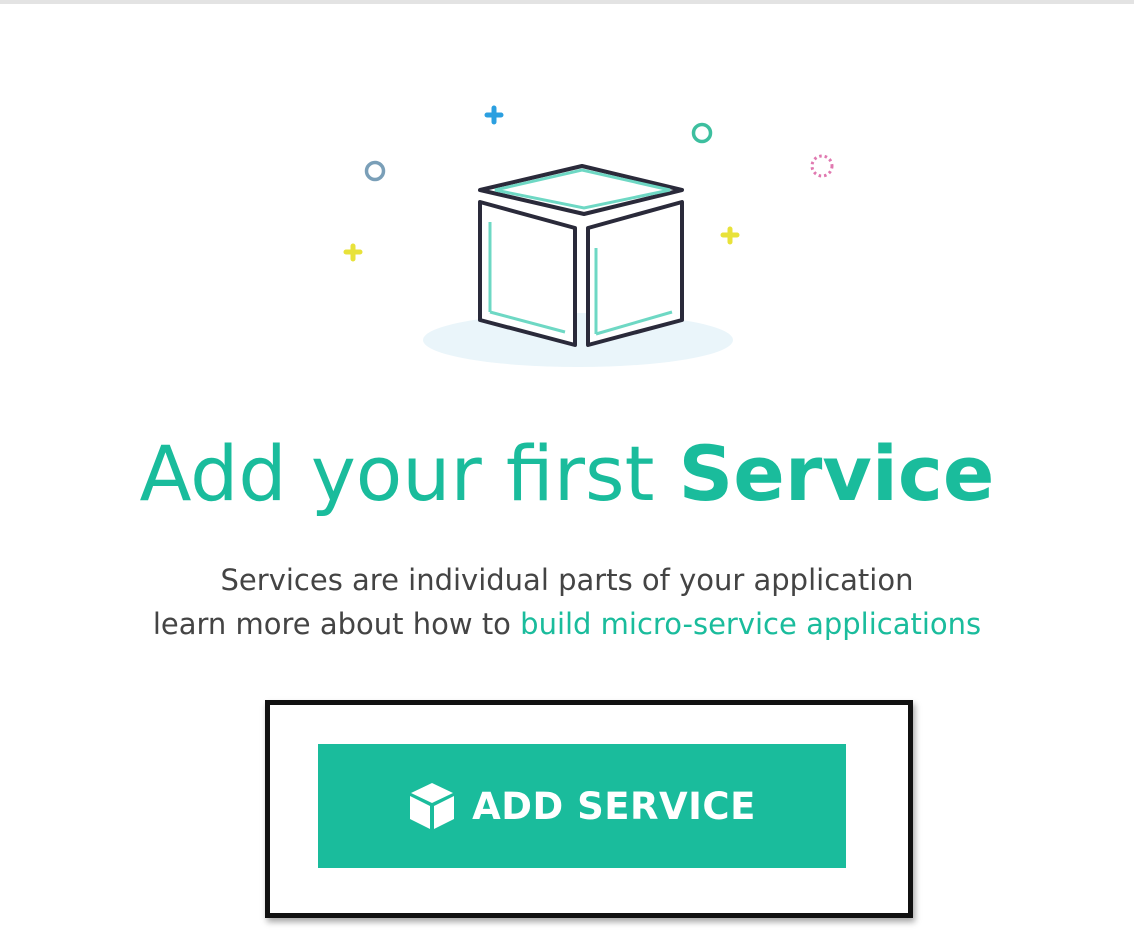 This screenshot has width=1134, height=940. What do you see at coordinates (822, 166) in the screenshot?
I see `dotted-circle-icon` at bounding box center [822, 166].